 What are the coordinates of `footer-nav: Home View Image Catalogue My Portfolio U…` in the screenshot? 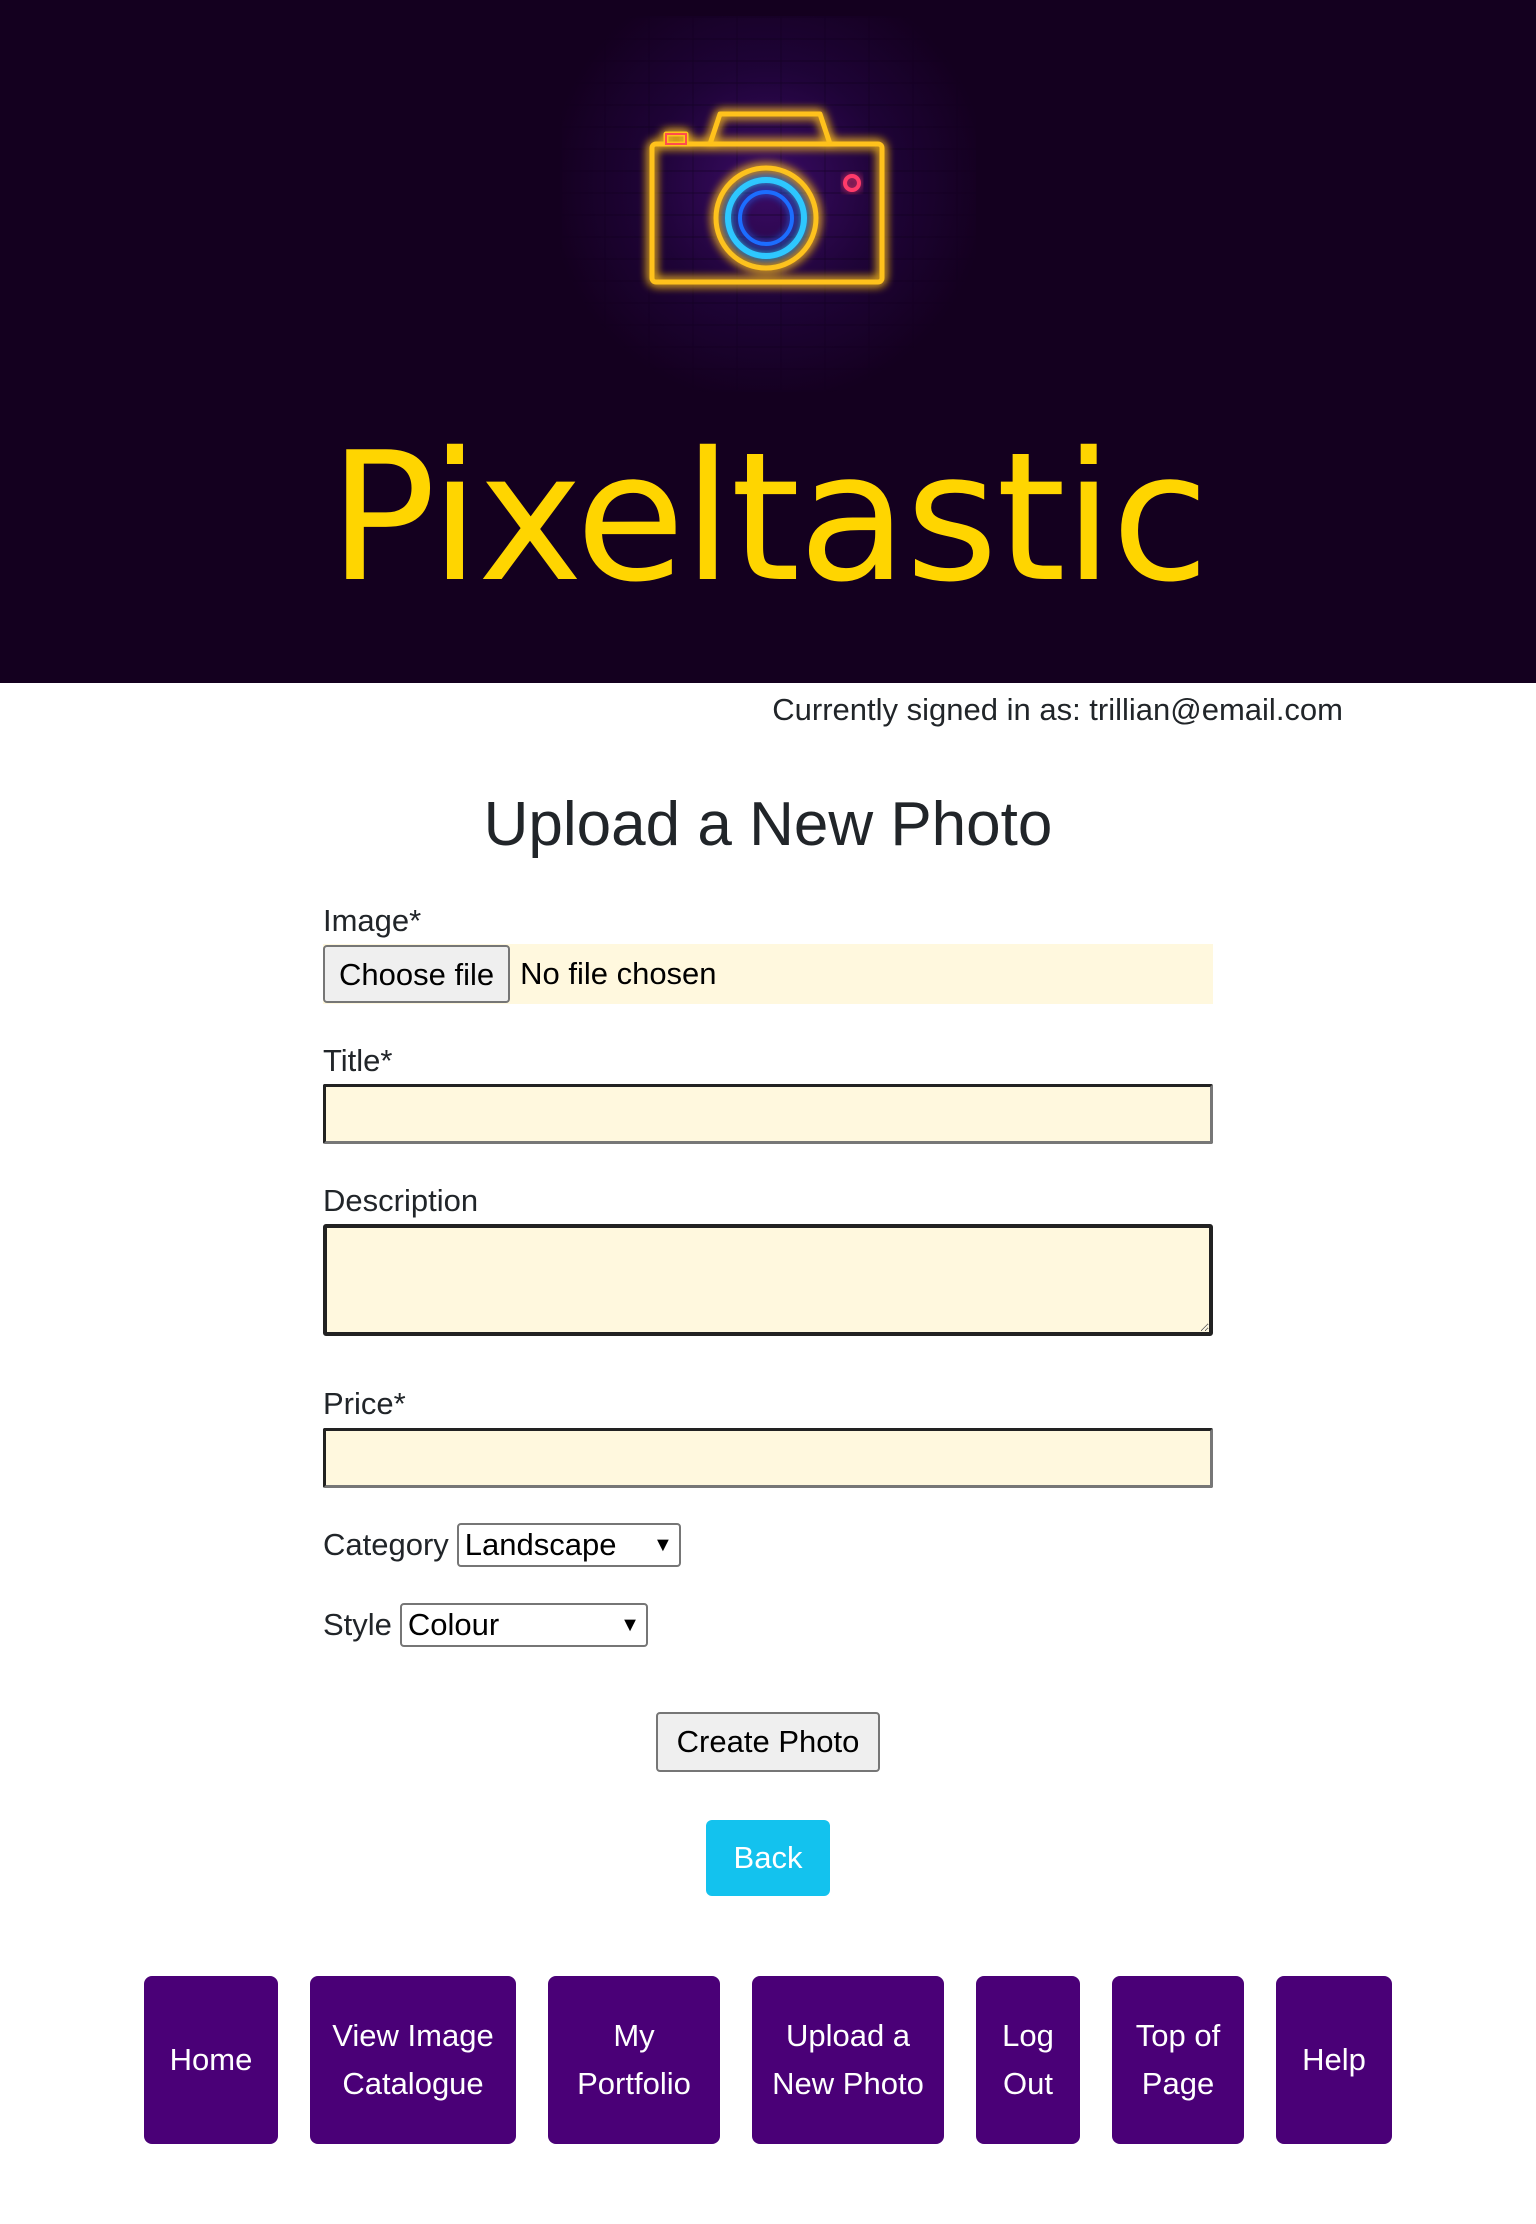 It's located at (768, 2060).